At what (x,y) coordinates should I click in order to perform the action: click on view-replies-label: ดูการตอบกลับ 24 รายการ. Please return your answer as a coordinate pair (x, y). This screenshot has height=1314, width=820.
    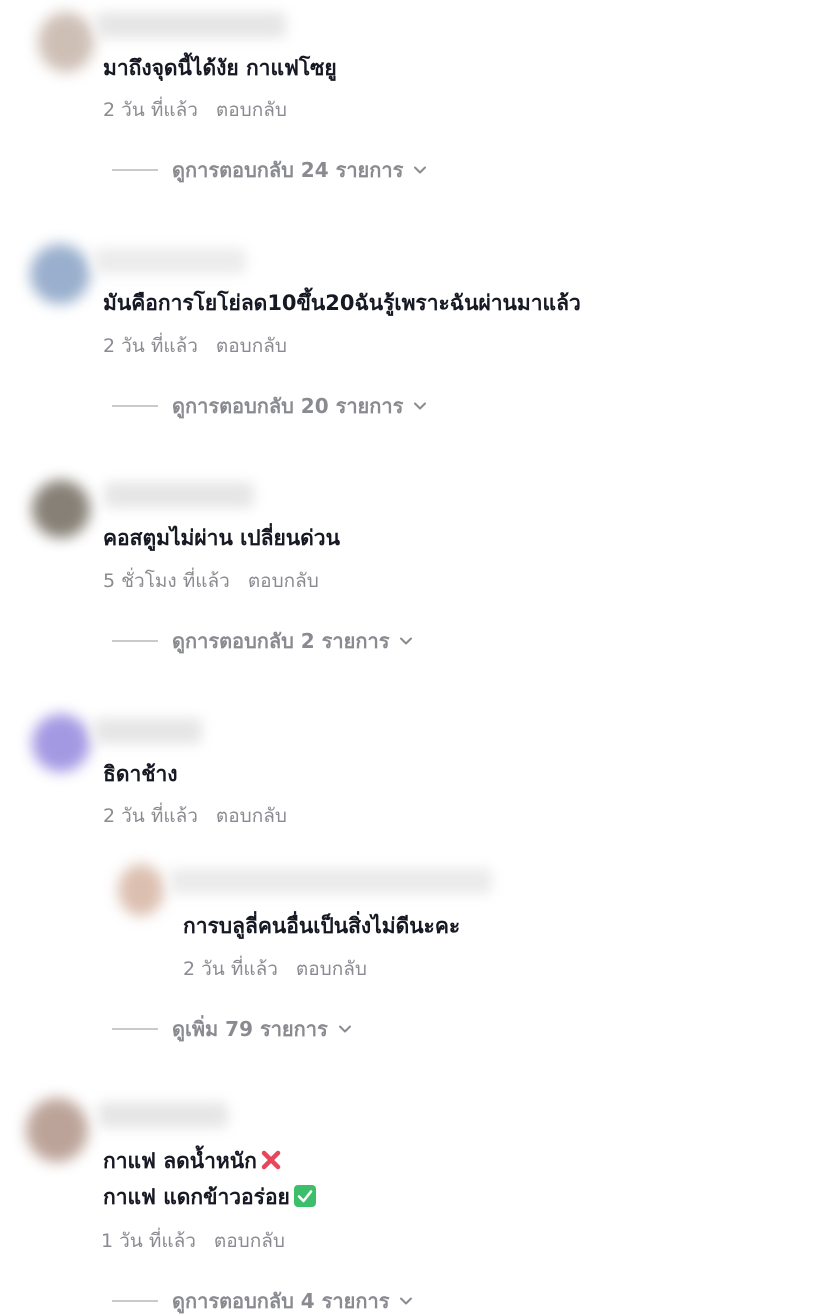
    Looking at the image, I should click on (288, 170).